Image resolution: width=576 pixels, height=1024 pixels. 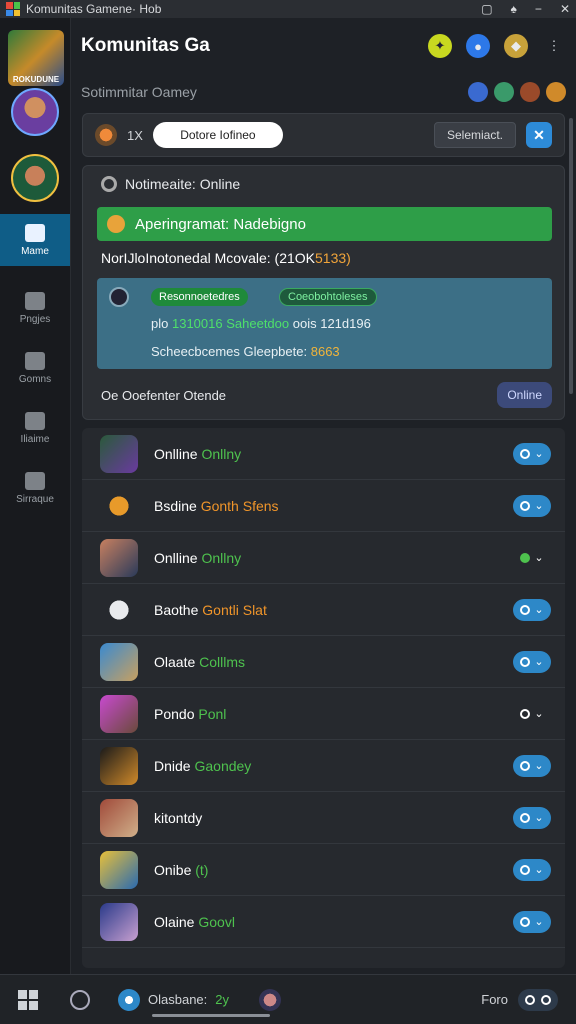 What do you see at coordinates (486, 9) in the screenshot?
I see `restore-icon: ▢` at bounding box center [486, 9].